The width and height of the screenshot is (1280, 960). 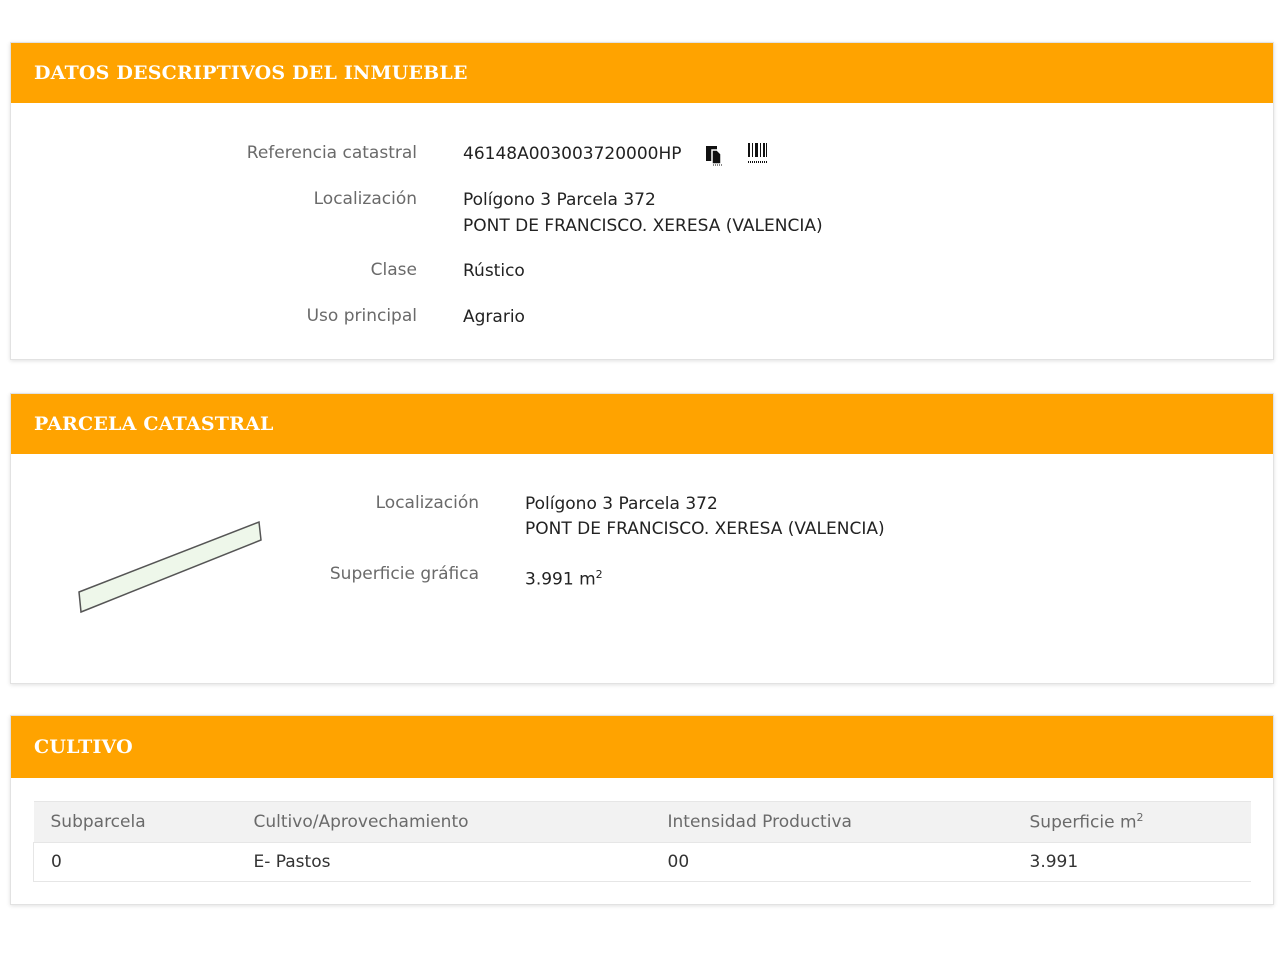 What do you see at coordinates (705, 529) in the screenshot?
I see `parcela-localizacion-line2: PONT DE FRANCISCO. XERESA (VALENCIA)` at bounding box center [705, 529].